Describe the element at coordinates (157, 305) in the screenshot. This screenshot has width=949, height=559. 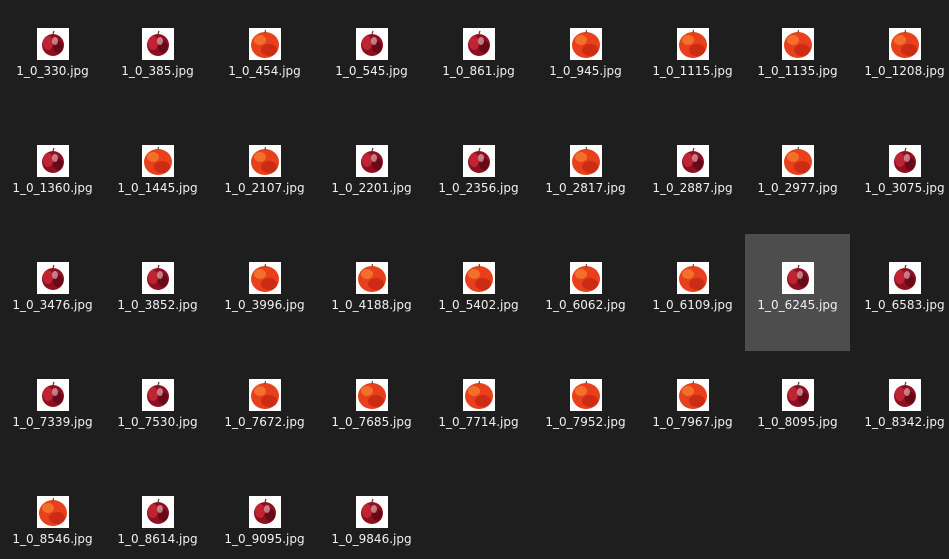
I see `file-name-label: 1_0_3852.jpg` at that location.